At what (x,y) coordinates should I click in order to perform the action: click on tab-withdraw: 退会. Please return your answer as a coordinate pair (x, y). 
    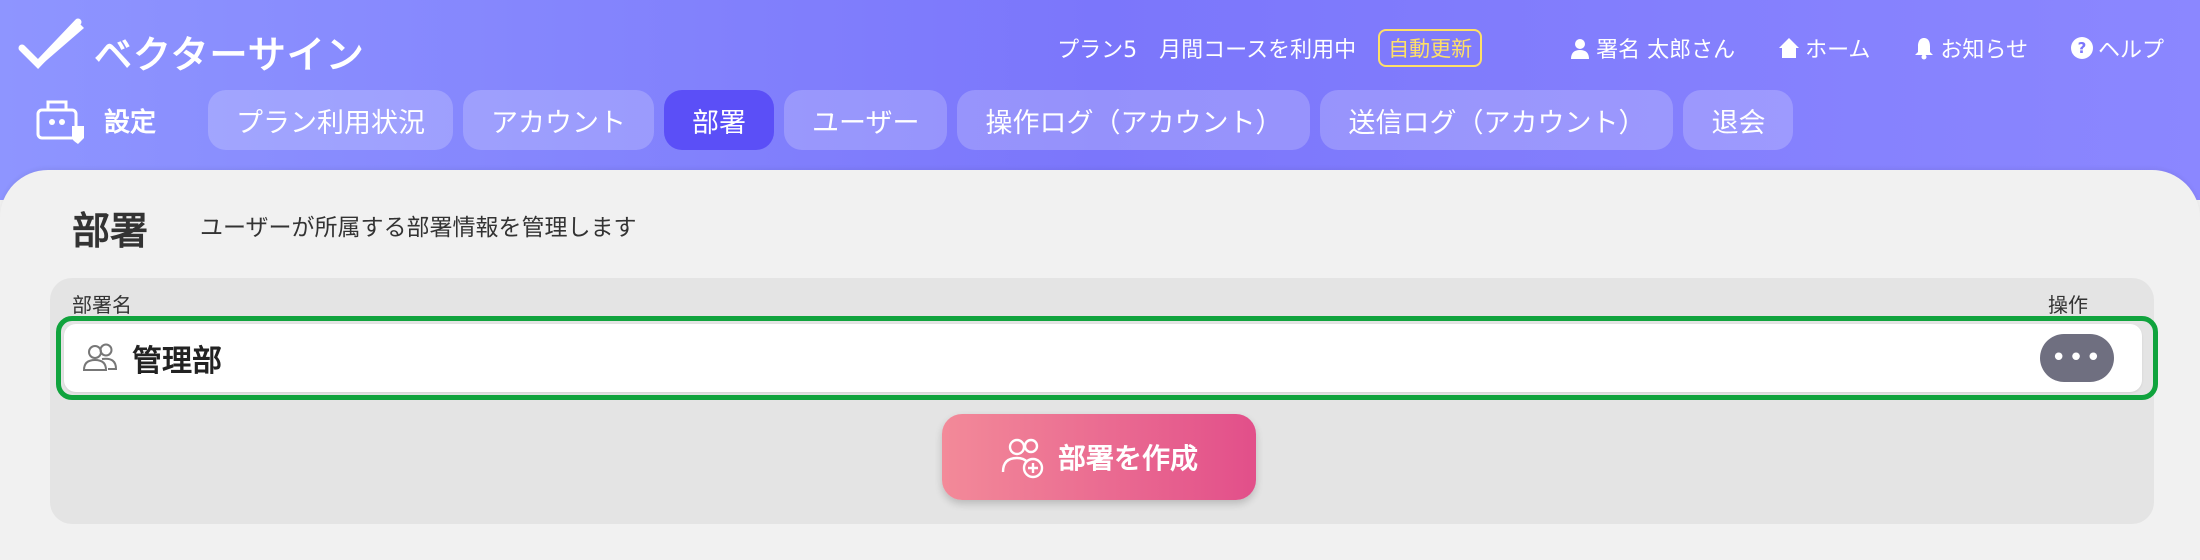
    Looking at the image, I should click on (1738, 120).